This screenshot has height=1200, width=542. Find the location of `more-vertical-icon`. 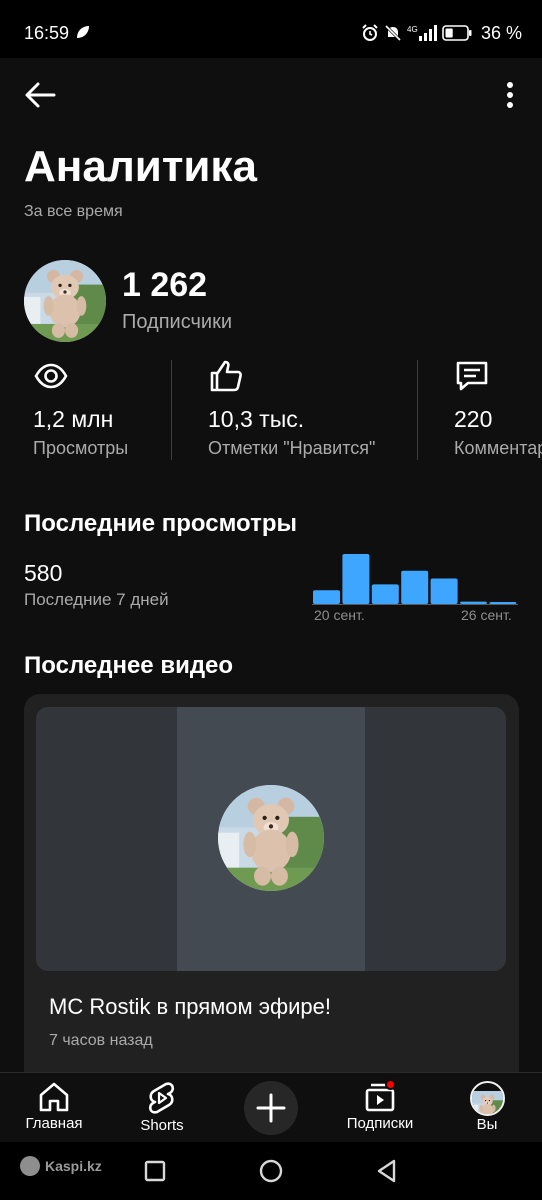

more-vertical-icon is located at coordinates (510, 95).